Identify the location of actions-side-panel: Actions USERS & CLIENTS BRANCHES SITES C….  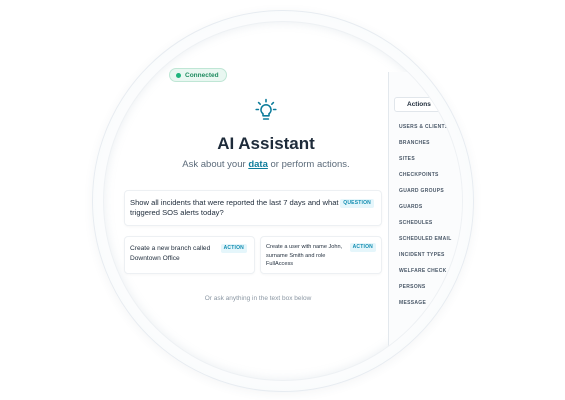
(425, 226).